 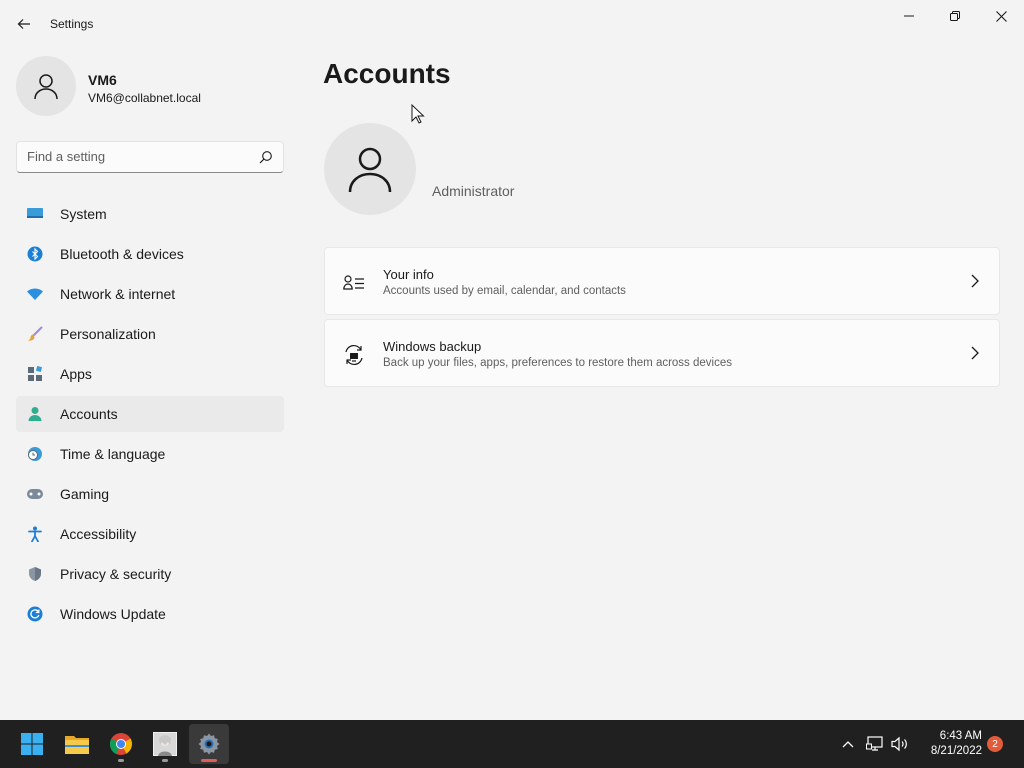 What do you see at coordinates (947, 744) in the screenshot?
I see `taskbar-clock: 6:43 AM 8/21/2022` at bounding box center [947, 744].